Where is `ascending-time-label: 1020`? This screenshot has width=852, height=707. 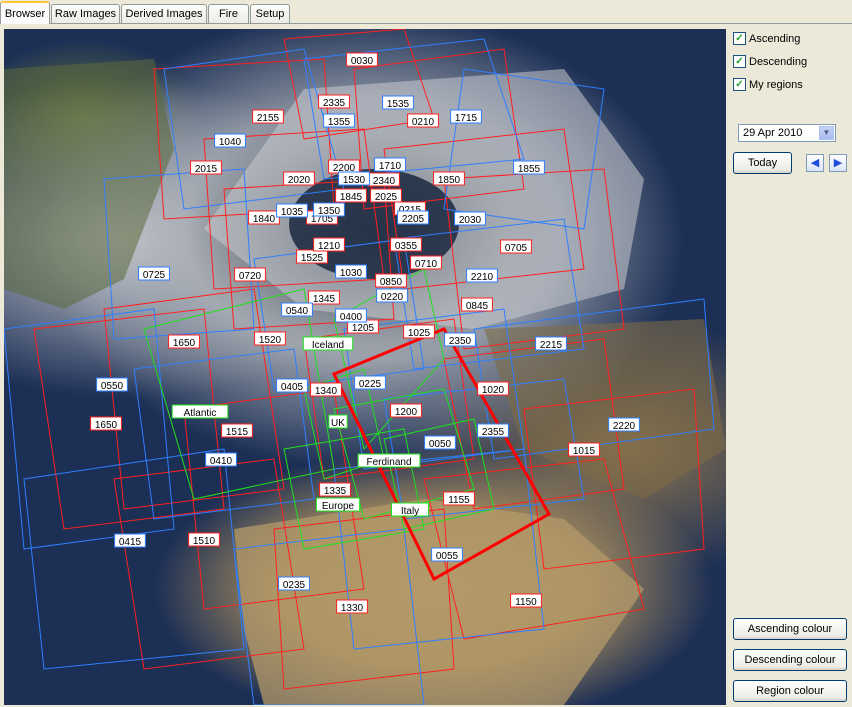
ascending-time-label: 1020 is located at coordinates (493, 390).